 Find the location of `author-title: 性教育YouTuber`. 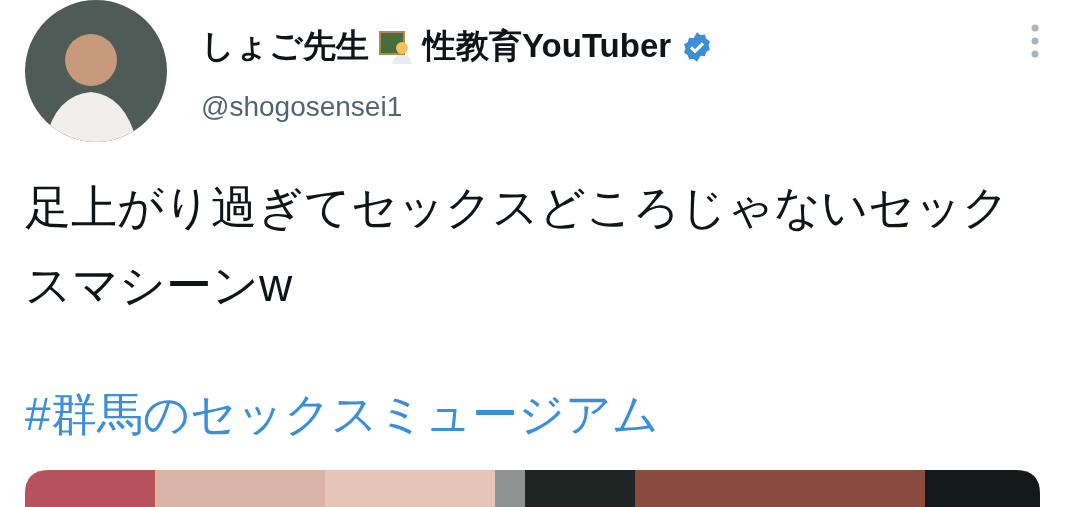

author-title: 性教育YouTuber is located at coordinates (547, 46).